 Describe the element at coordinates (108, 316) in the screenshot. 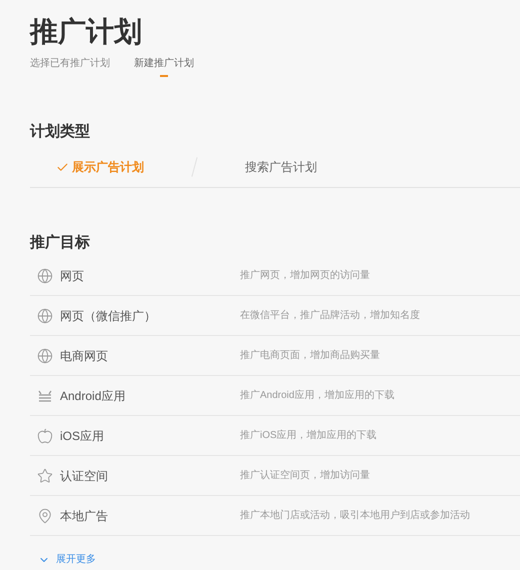

I see `goal-label: 网页（微信推广）` at that location.